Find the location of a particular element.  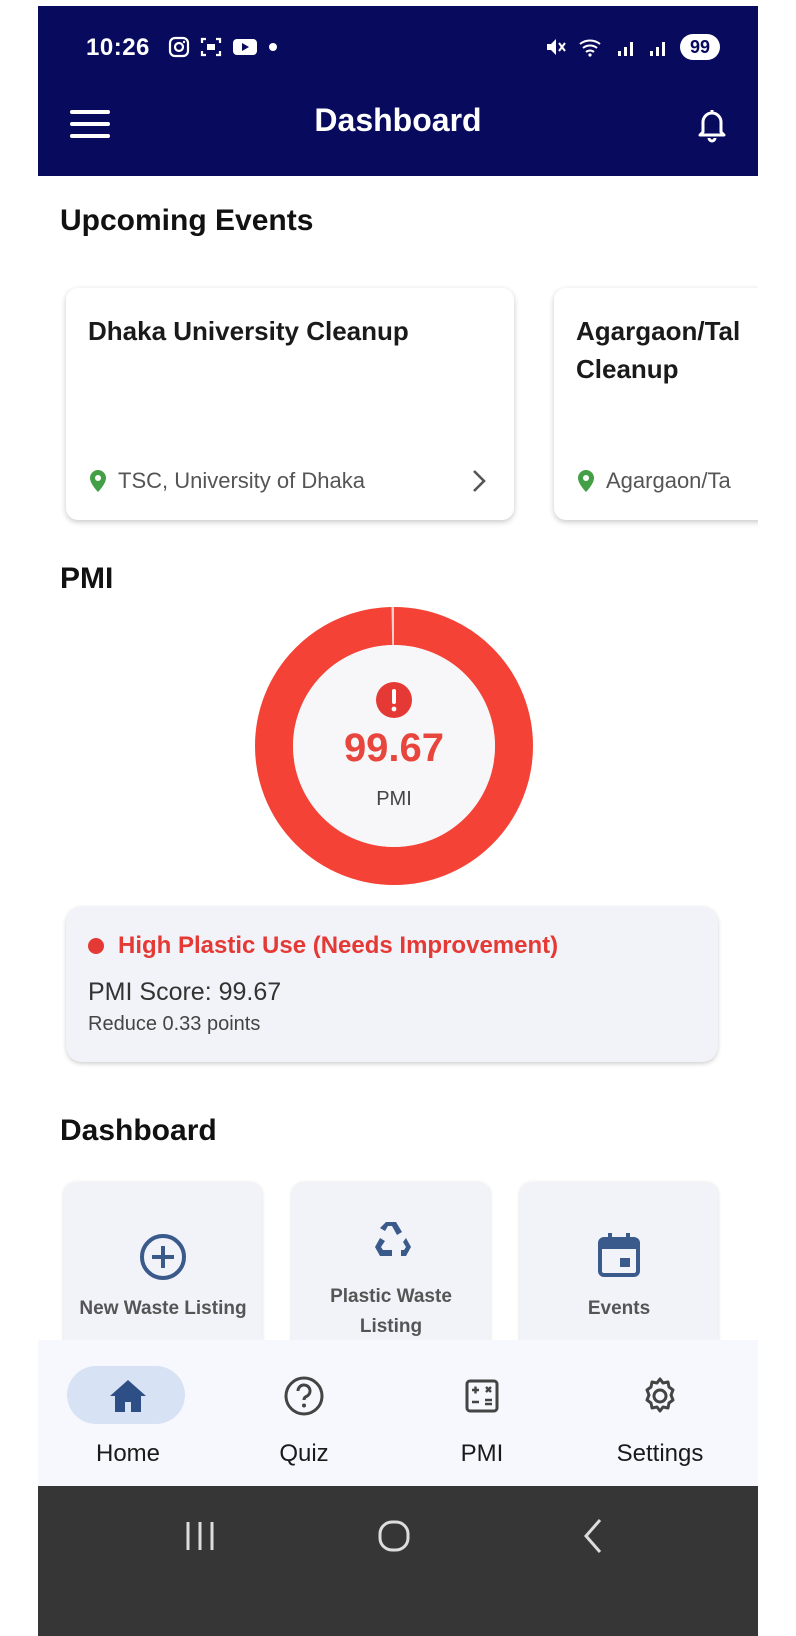

notifications-button is located at coordinates (712, 124).